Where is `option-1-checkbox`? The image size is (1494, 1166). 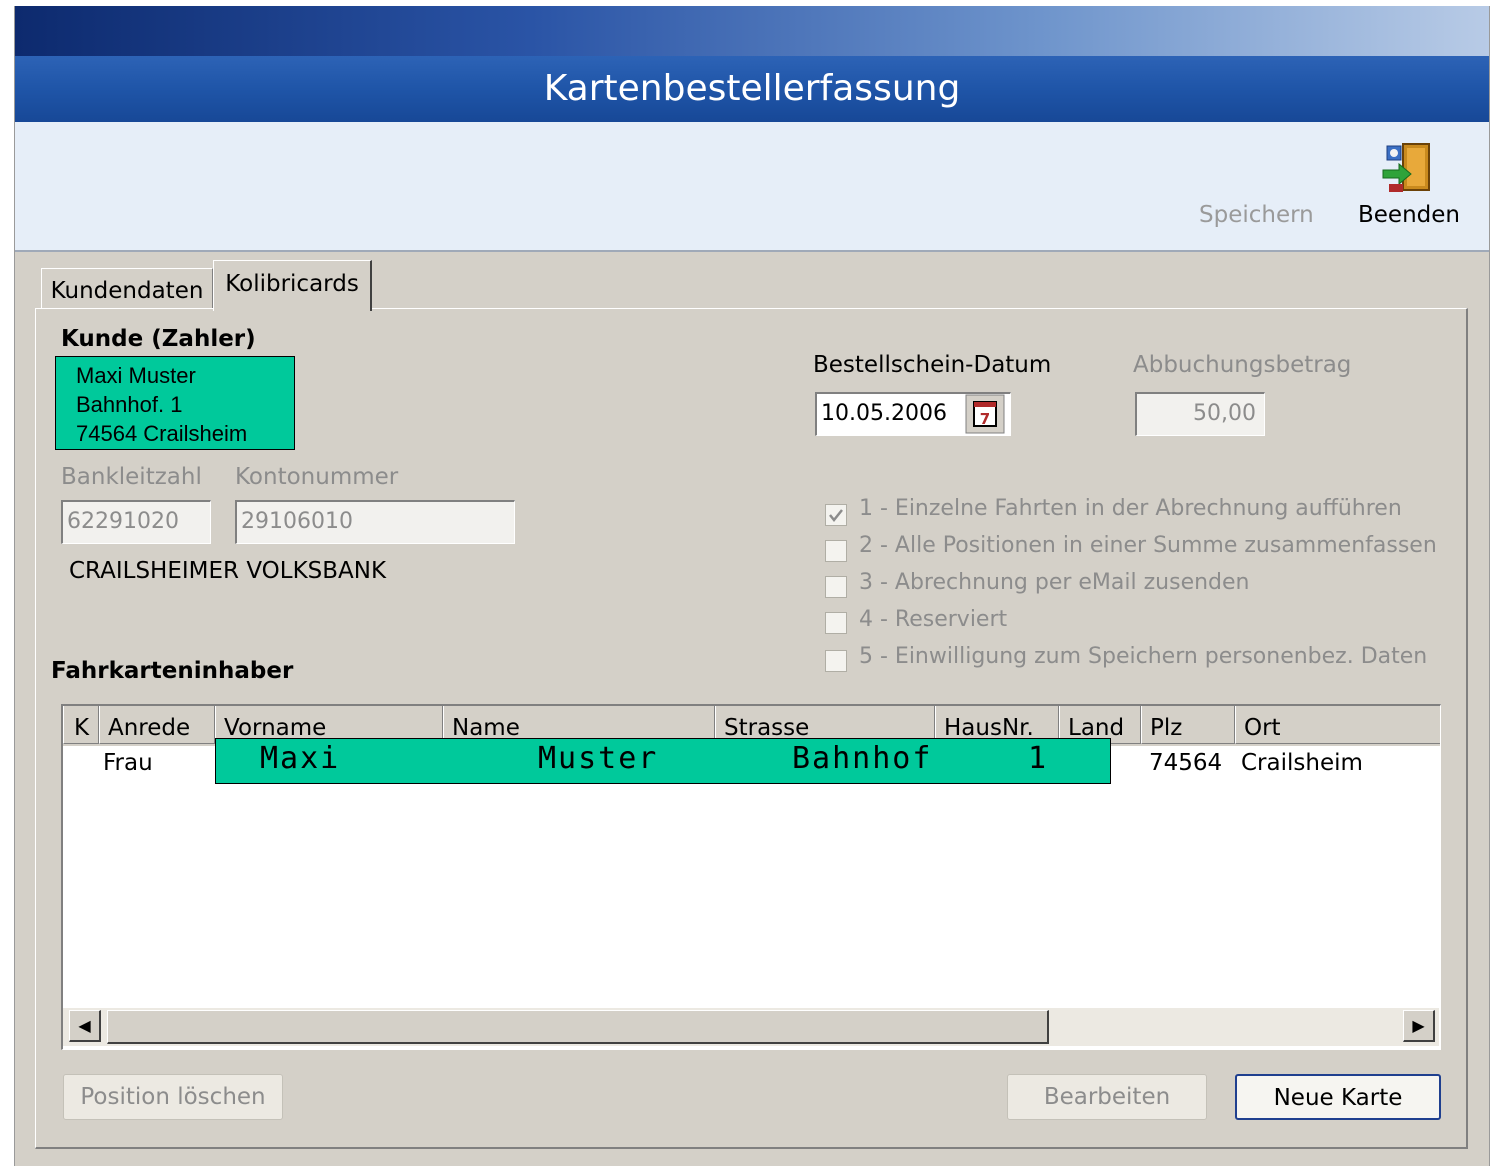
option-1-checkbox is located at coordinates (836, 515).